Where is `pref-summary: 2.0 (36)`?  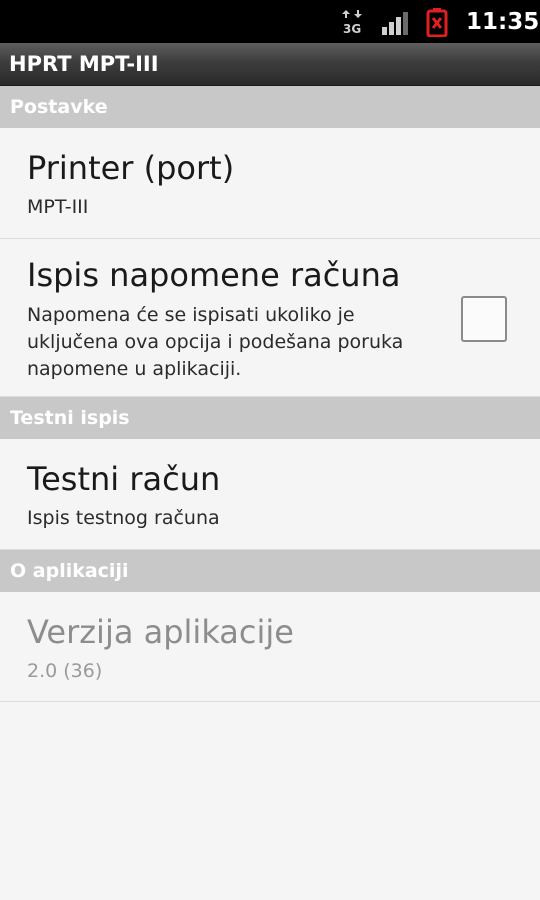 pref-summary: 2.0 (36) is located at coordinates (65, 671).